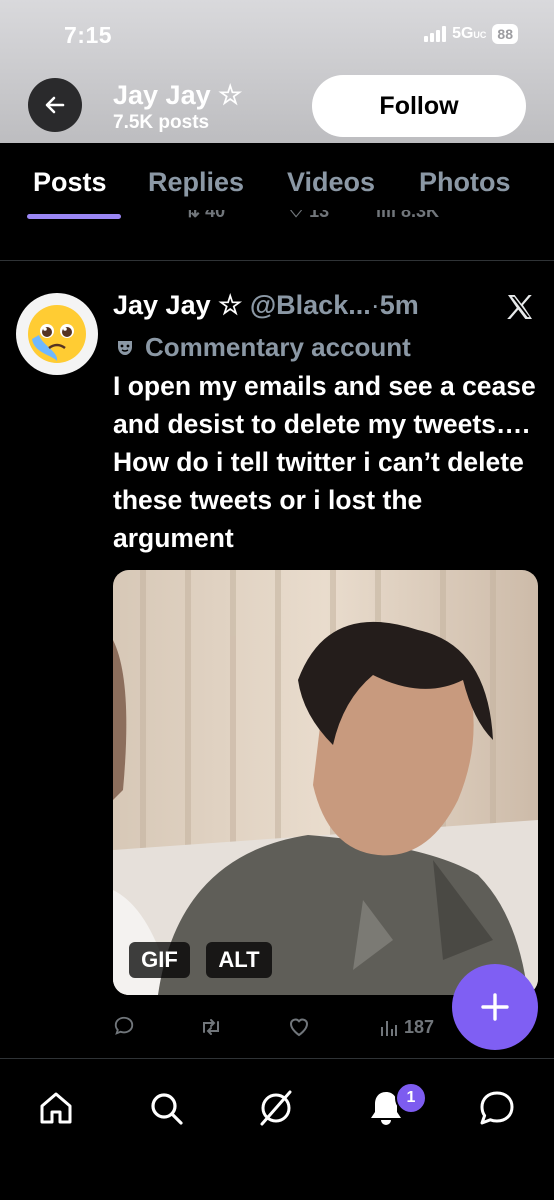 This screenshot has height=1200, width=554. Describe the element at coordinates (386, 215) in the screenshot. I see `views-icon: ılıl` at that location.